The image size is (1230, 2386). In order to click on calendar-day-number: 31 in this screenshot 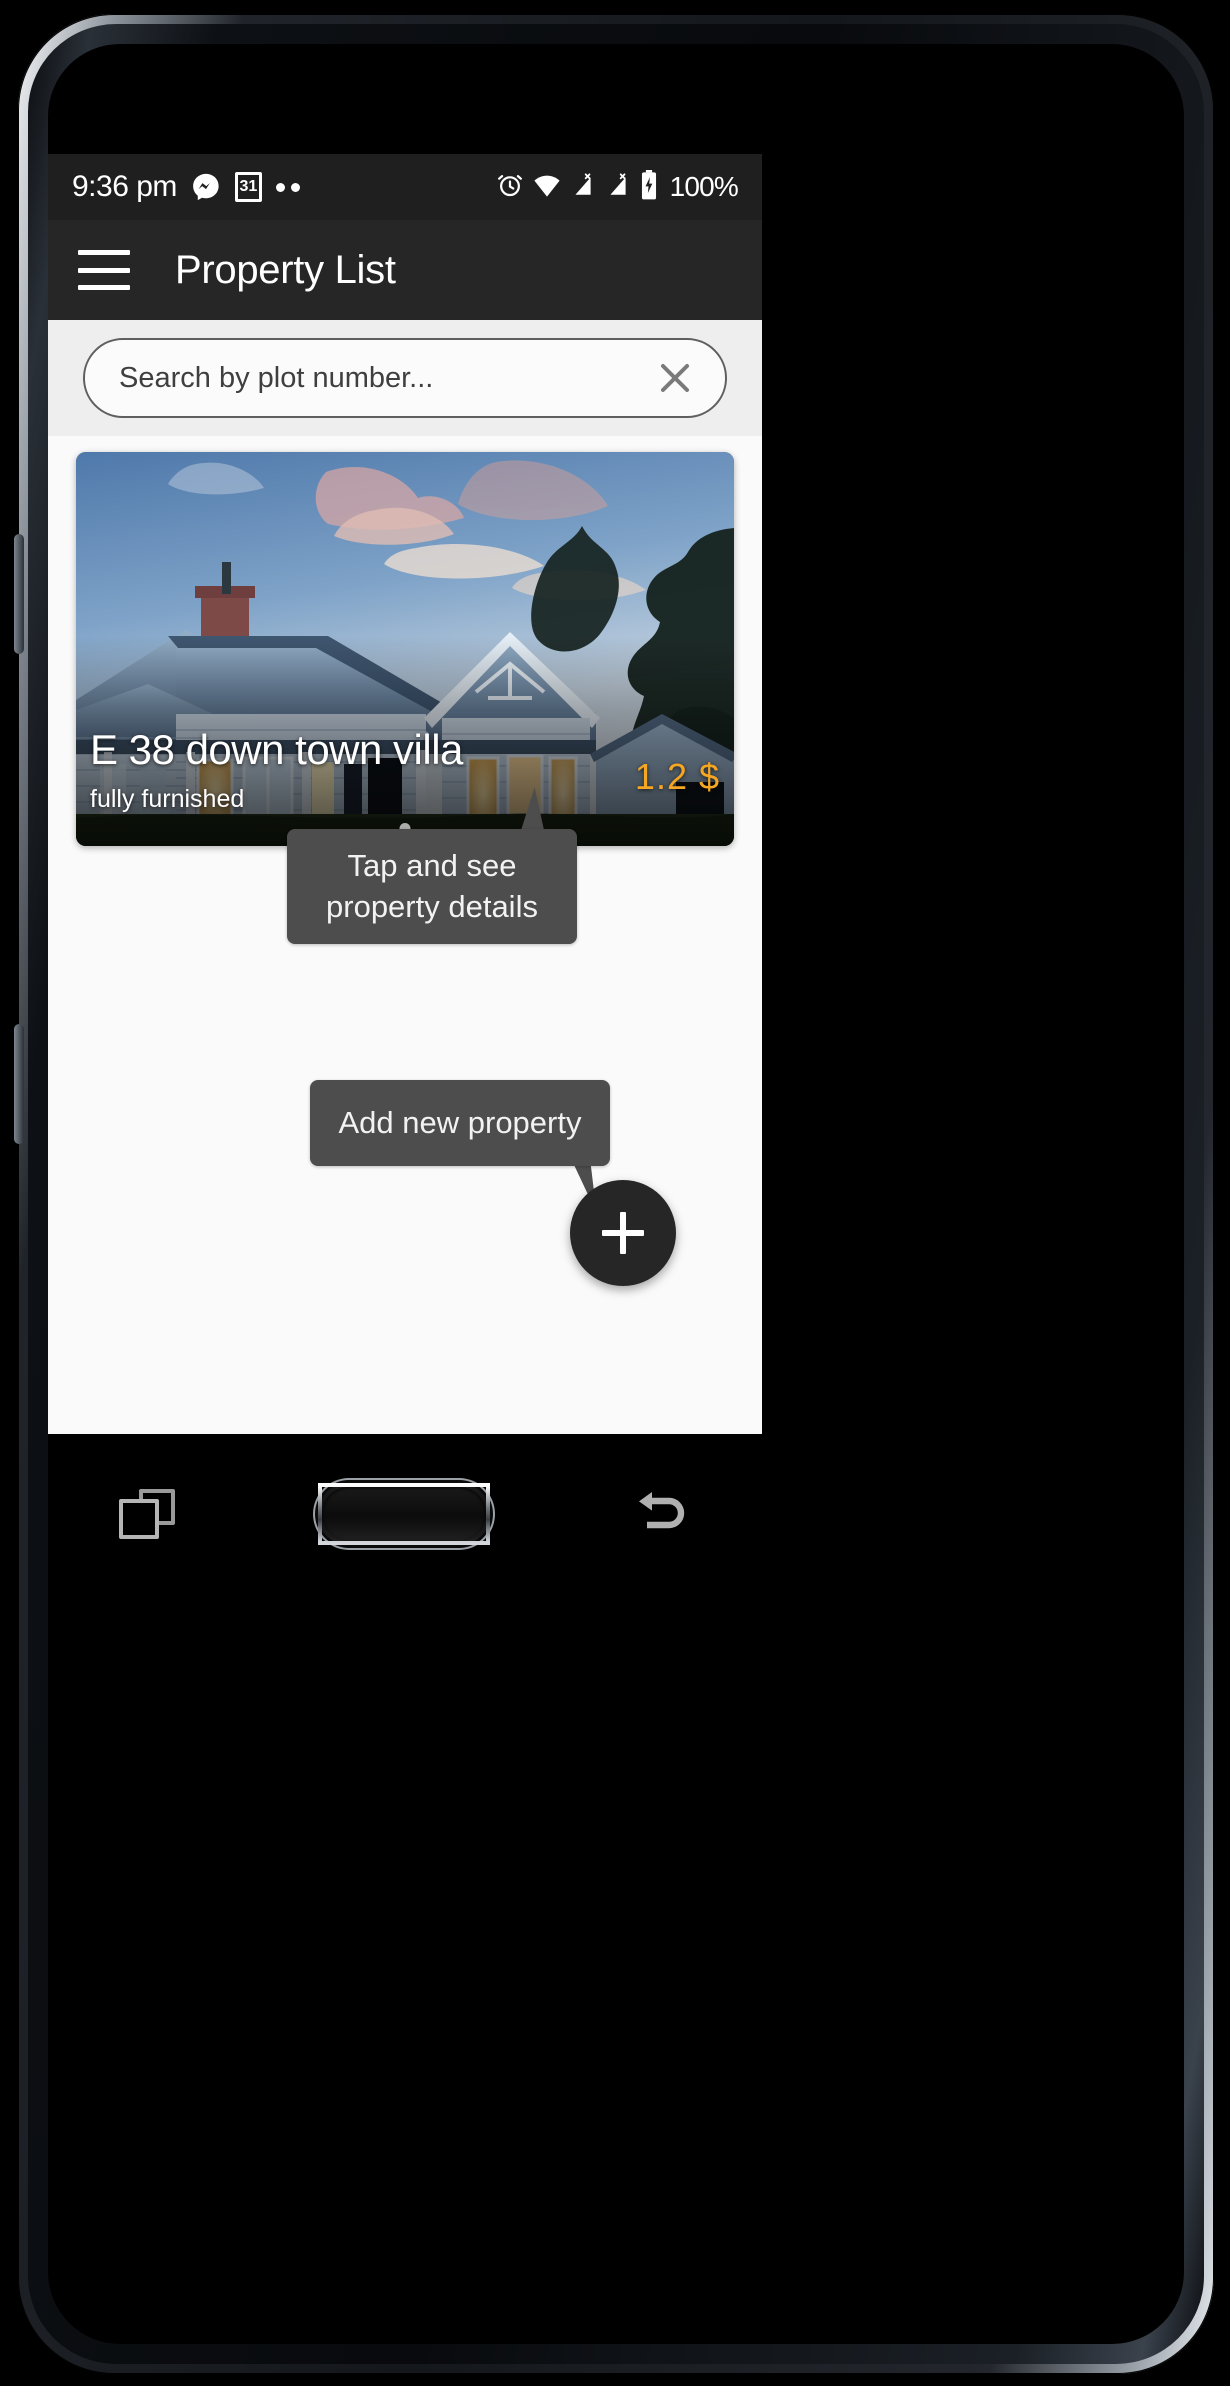, I will do `click(248, 186)`.